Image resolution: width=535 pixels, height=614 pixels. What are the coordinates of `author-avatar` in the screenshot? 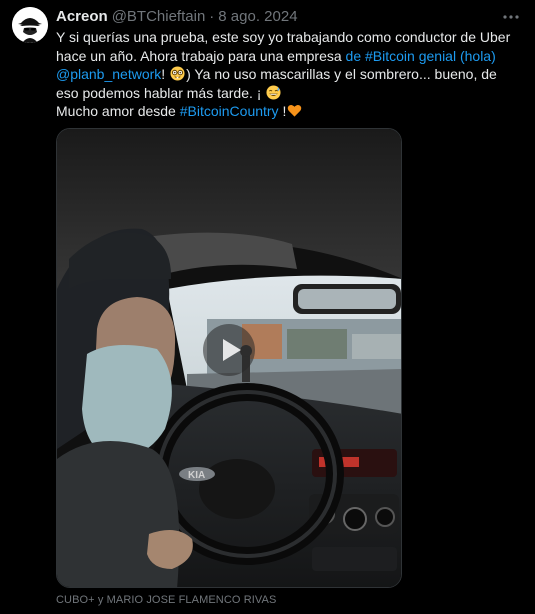 It's located at (30, 25).